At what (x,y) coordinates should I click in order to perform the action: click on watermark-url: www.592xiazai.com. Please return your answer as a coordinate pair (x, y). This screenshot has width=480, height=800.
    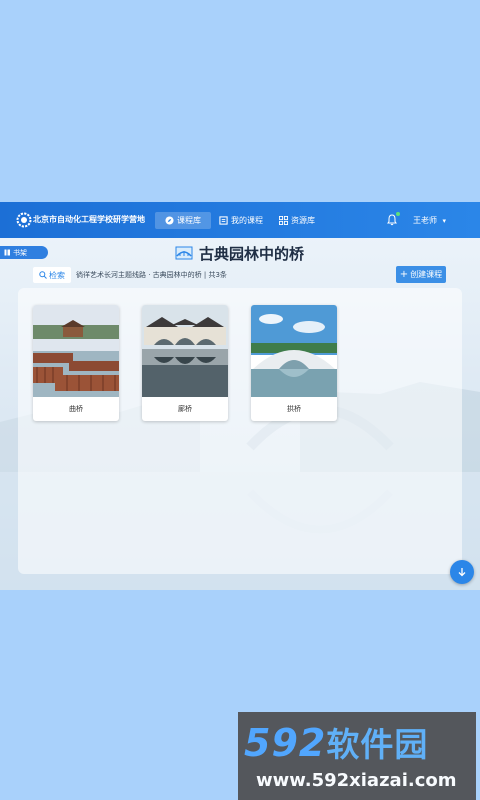
    Looking at the image, I should click on (356, 780).